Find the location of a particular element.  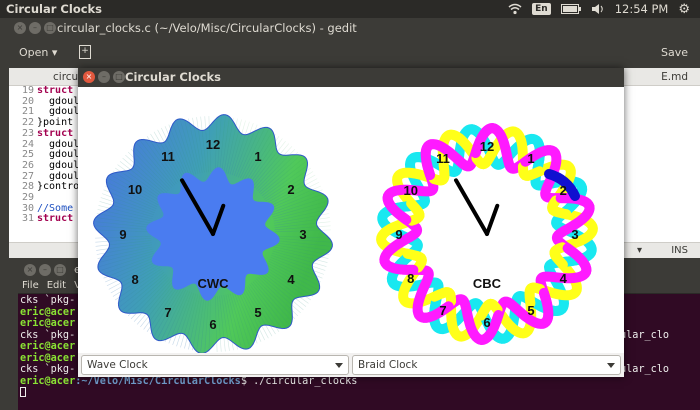

clocks-window-controls: × – □ is located at coordinates (105, 77).